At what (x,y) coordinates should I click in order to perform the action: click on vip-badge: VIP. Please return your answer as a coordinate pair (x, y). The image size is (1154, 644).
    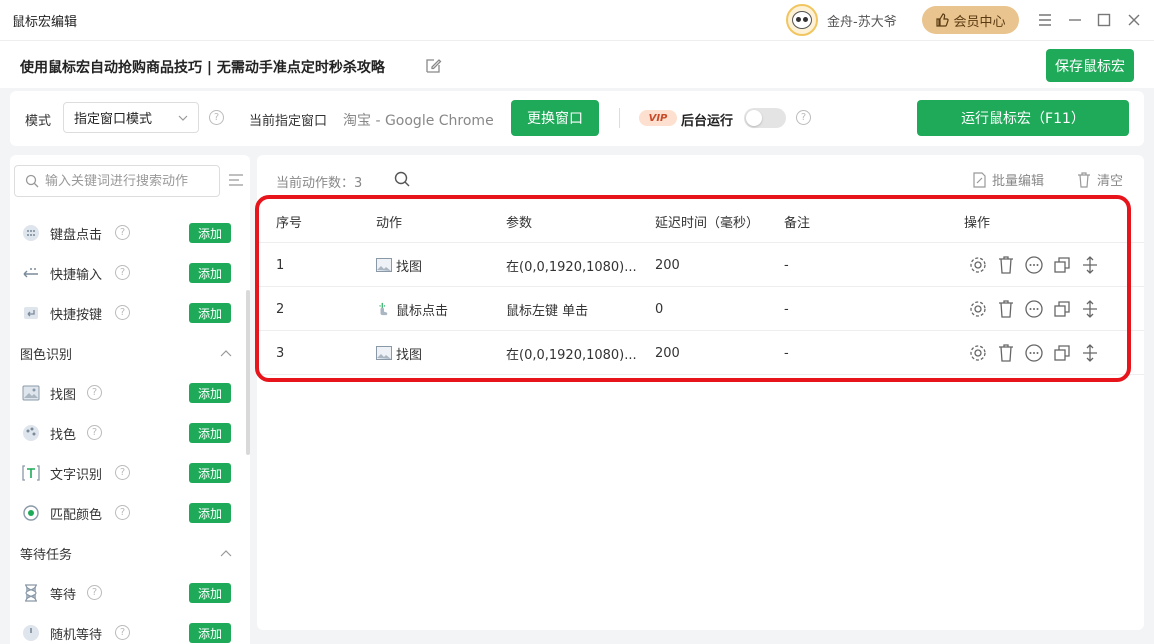
    Looking at the image, I should click on (658, 118).